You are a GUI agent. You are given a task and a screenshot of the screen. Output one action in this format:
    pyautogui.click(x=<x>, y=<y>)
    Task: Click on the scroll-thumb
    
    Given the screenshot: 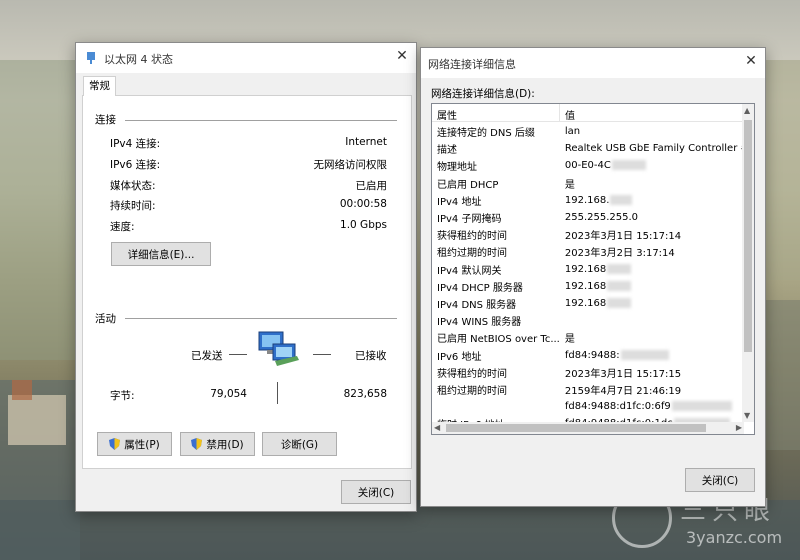 What is the action you would take?
    pyautogui.click(x=748, y=236)
    